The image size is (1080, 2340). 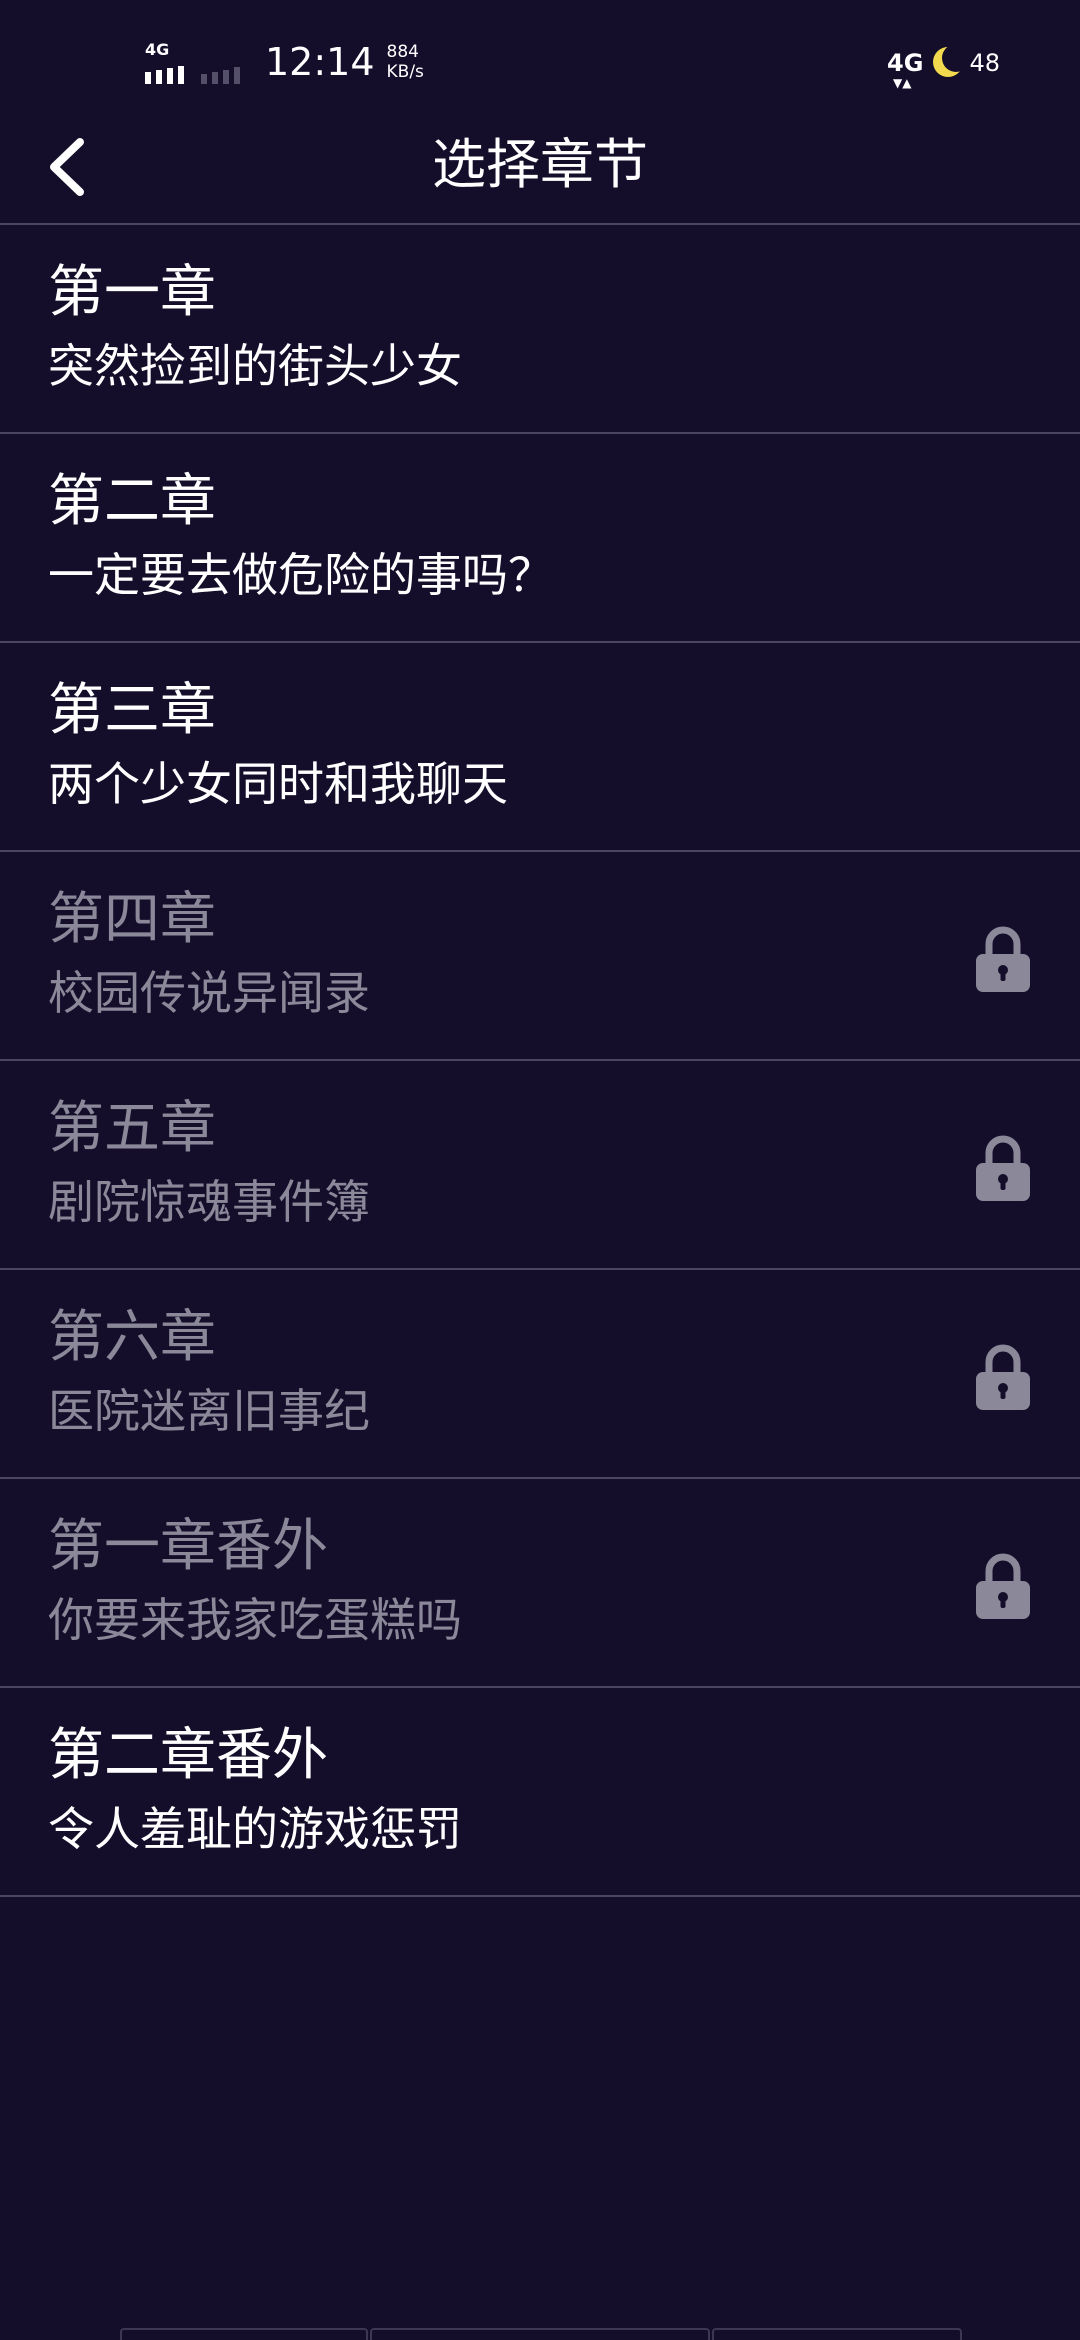 What do you see at coordinates (132, 1337) in the screenshot?
I see `chapter-title: 第六章` at bounding box center [132, 1337].